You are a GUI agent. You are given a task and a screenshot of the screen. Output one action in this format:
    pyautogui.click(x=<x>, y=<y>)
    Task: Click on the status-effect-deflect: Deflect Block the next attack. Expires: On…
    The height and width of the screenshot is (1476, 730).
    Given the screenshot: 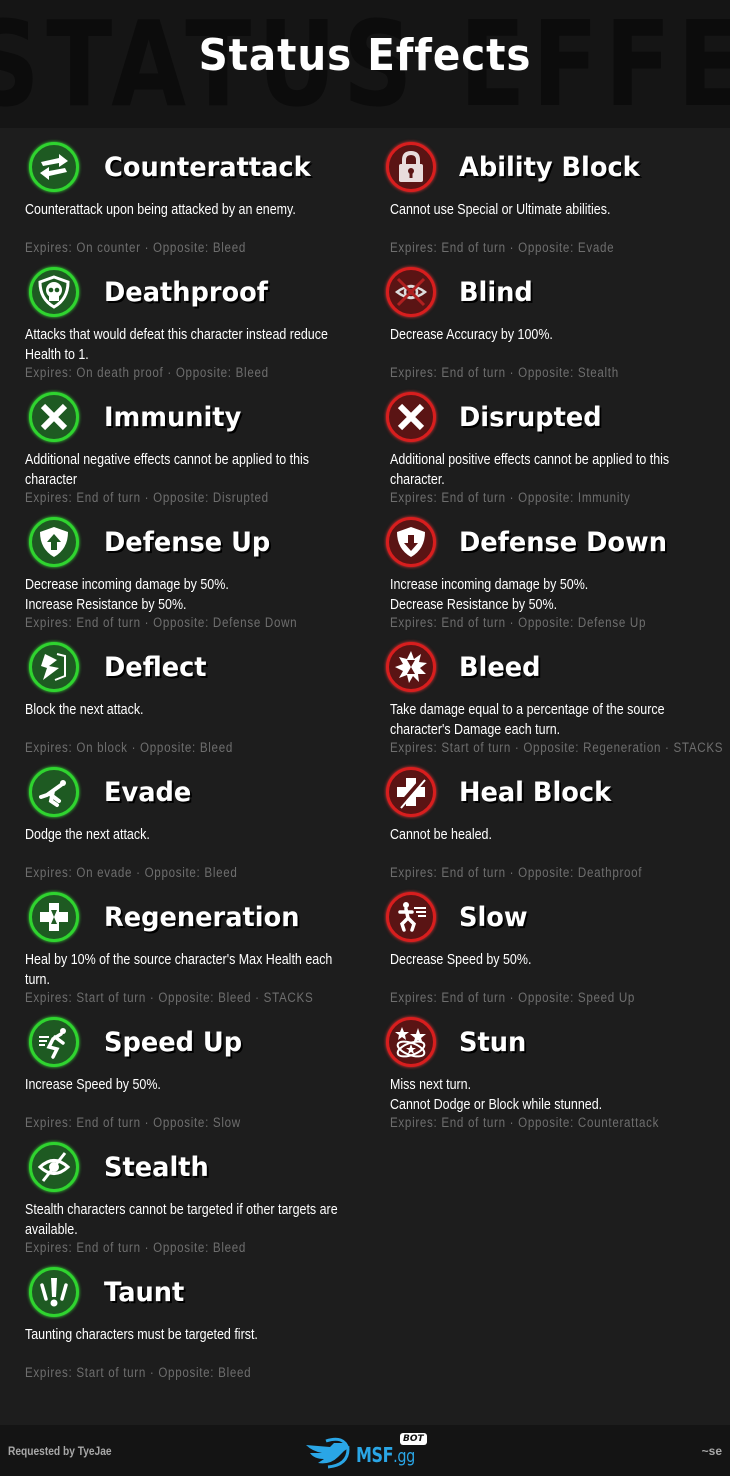 What is the action you would take?
    pyautogui.click(x=205, y=702)
    